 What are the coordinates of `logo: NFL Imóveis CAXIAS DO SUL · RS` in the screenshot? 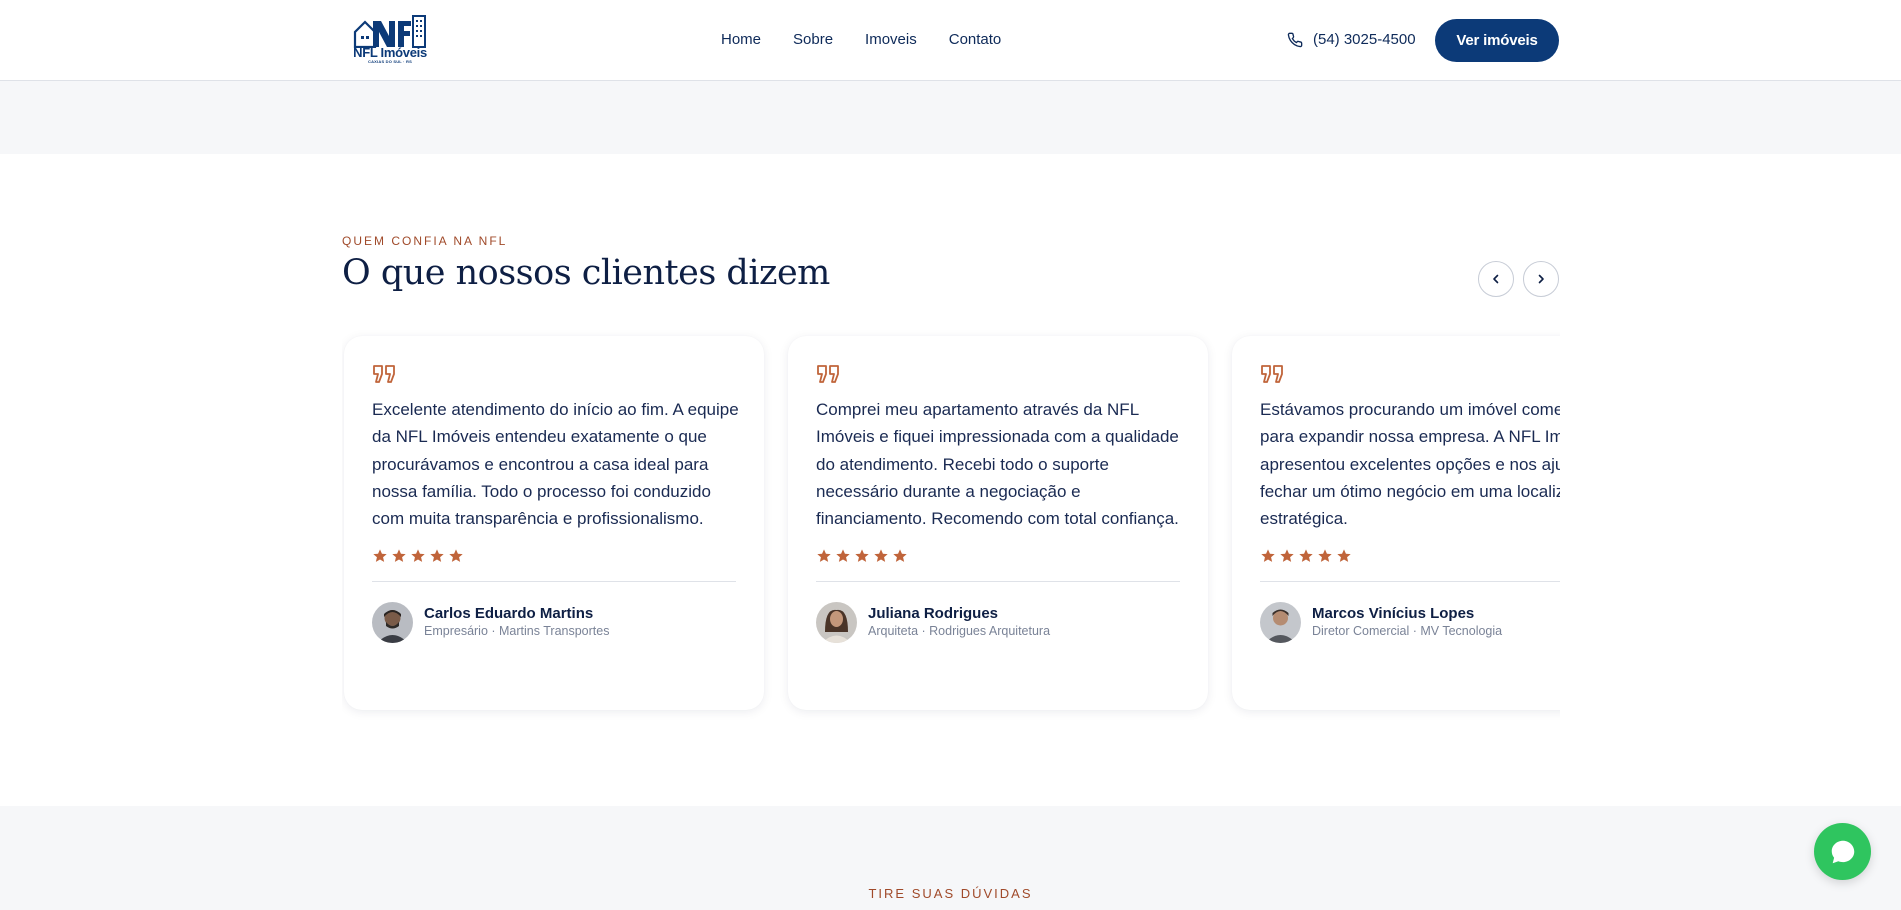 It's located at (390, 40).